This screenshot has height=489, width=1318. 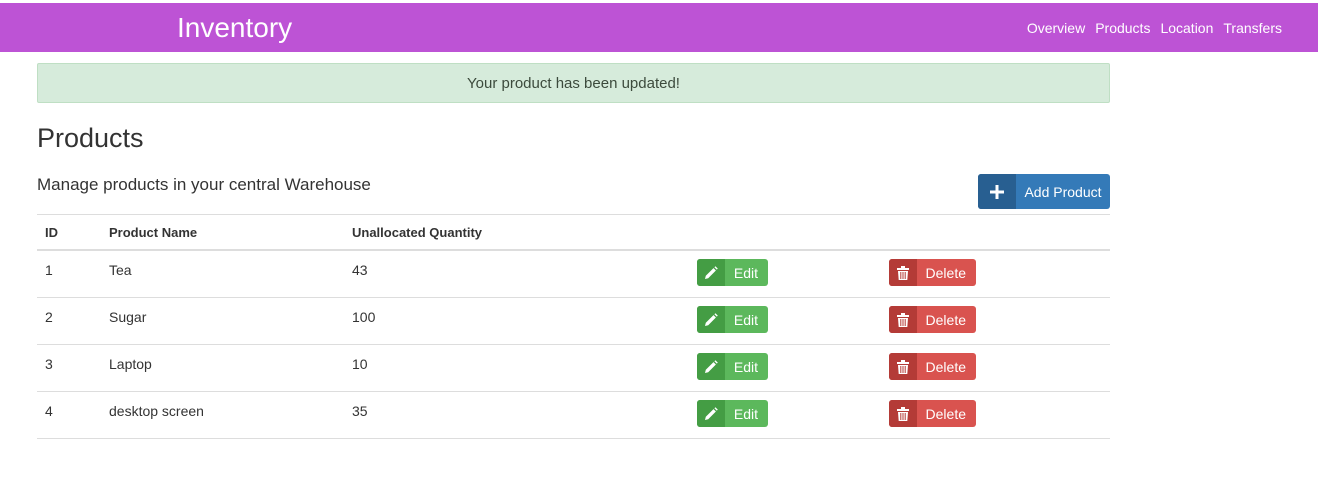 What do you see at coordinates (69, 415) in the screenshot?
I see `cell-id: 4` at bounding box center [69, 415].